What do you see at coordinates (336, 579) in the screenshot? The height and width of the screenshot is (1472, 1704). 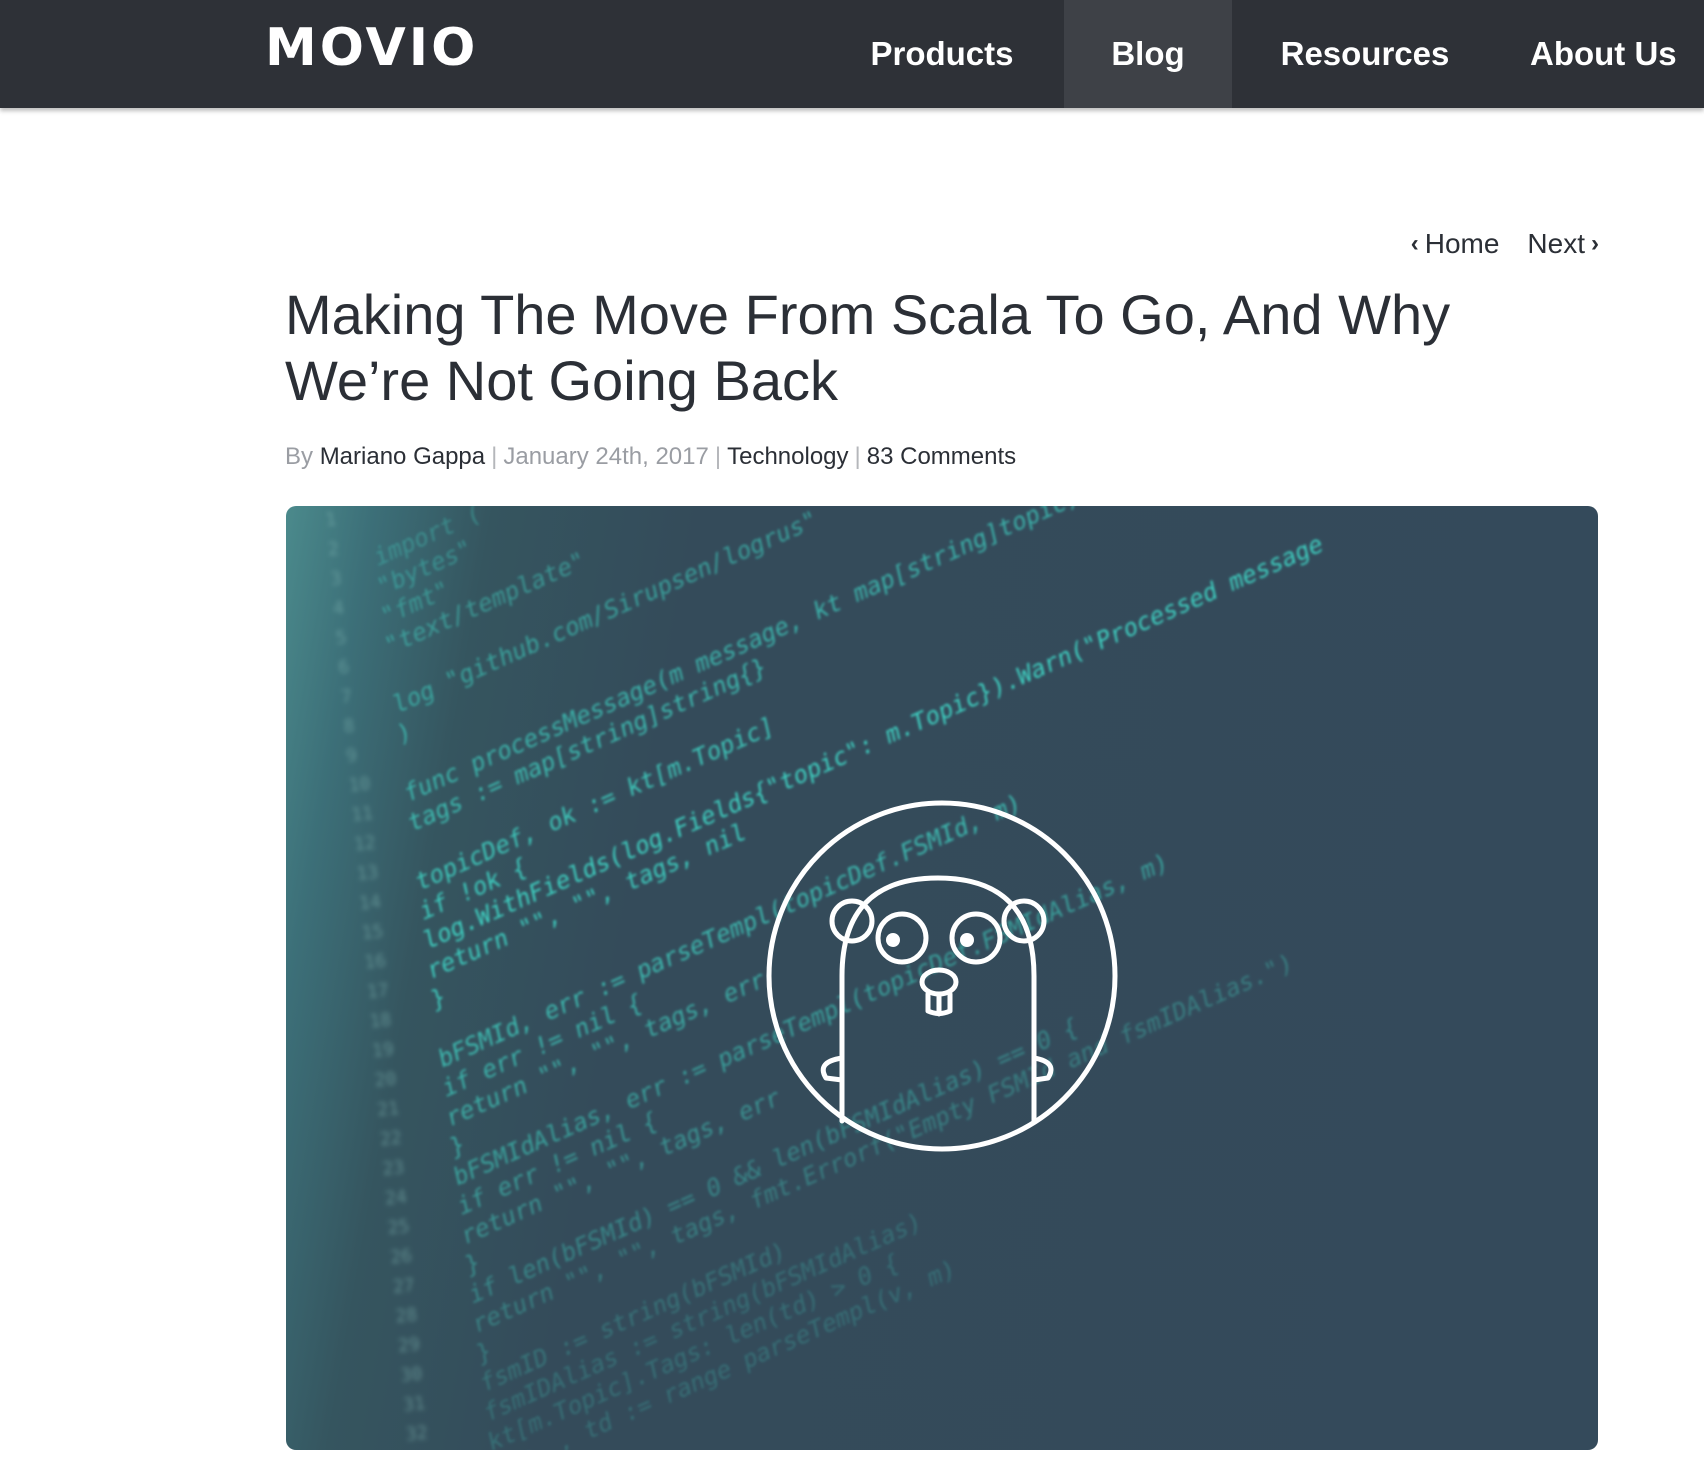 I see `line-number: 3` at bounding box center [336, 579].